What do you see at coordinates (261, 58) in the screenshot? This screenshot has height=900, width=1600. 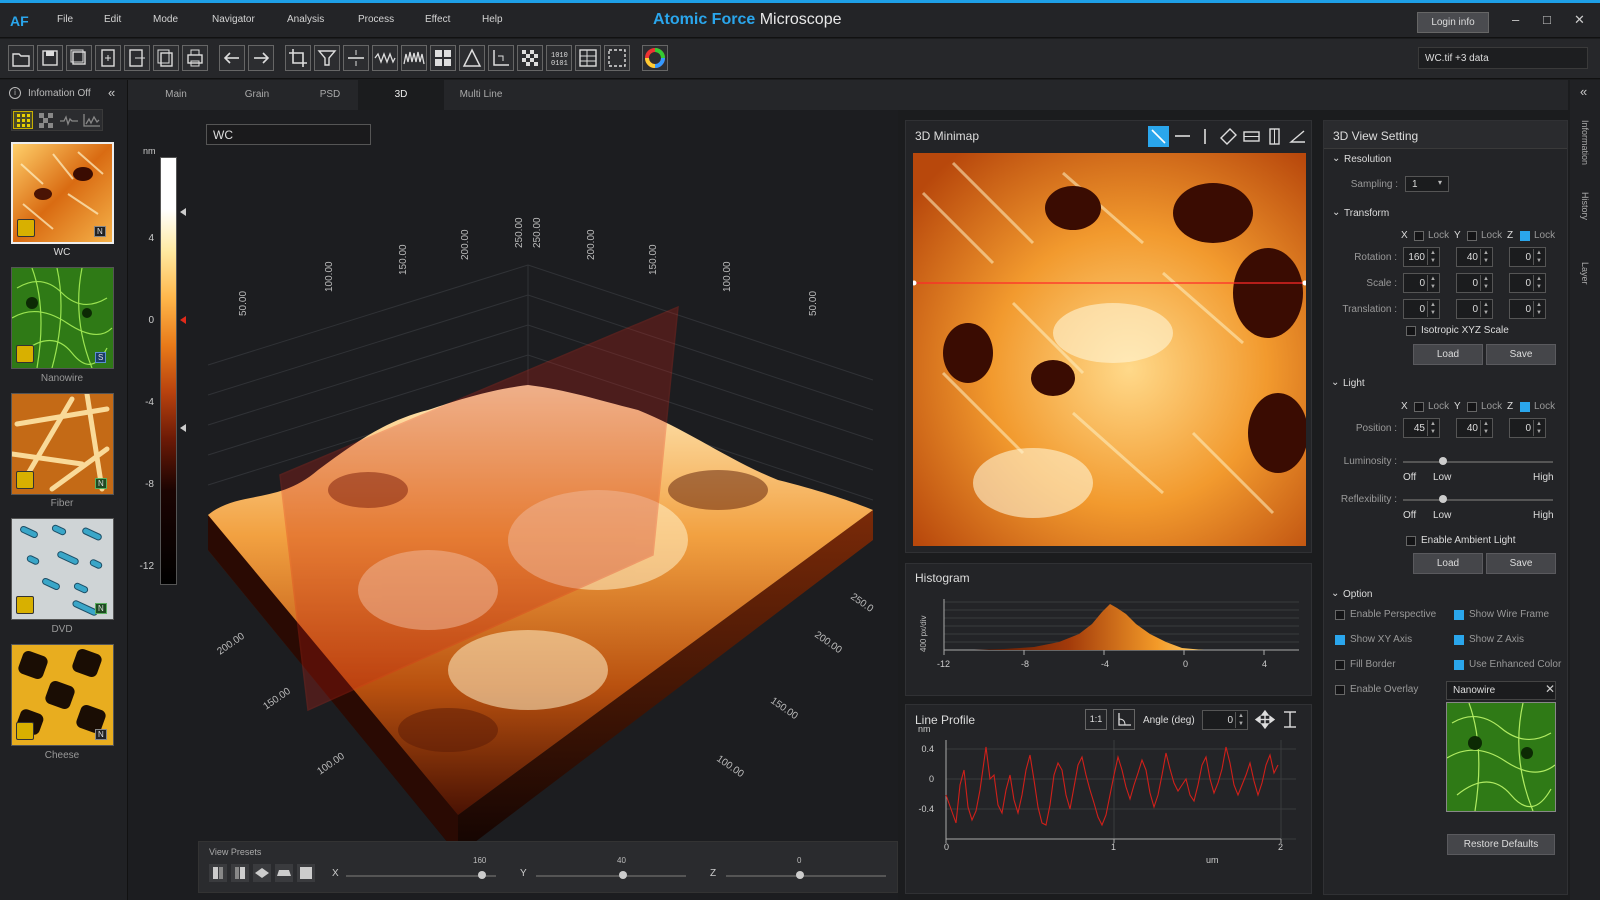 I see `redo-icon` at bounding box center [261, 58].